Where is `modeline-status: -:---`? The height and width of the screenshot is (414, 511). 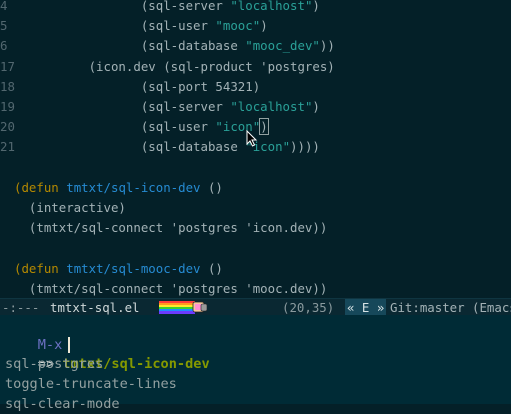 modeline-status: -:--- is located at coordinates (21, 307).